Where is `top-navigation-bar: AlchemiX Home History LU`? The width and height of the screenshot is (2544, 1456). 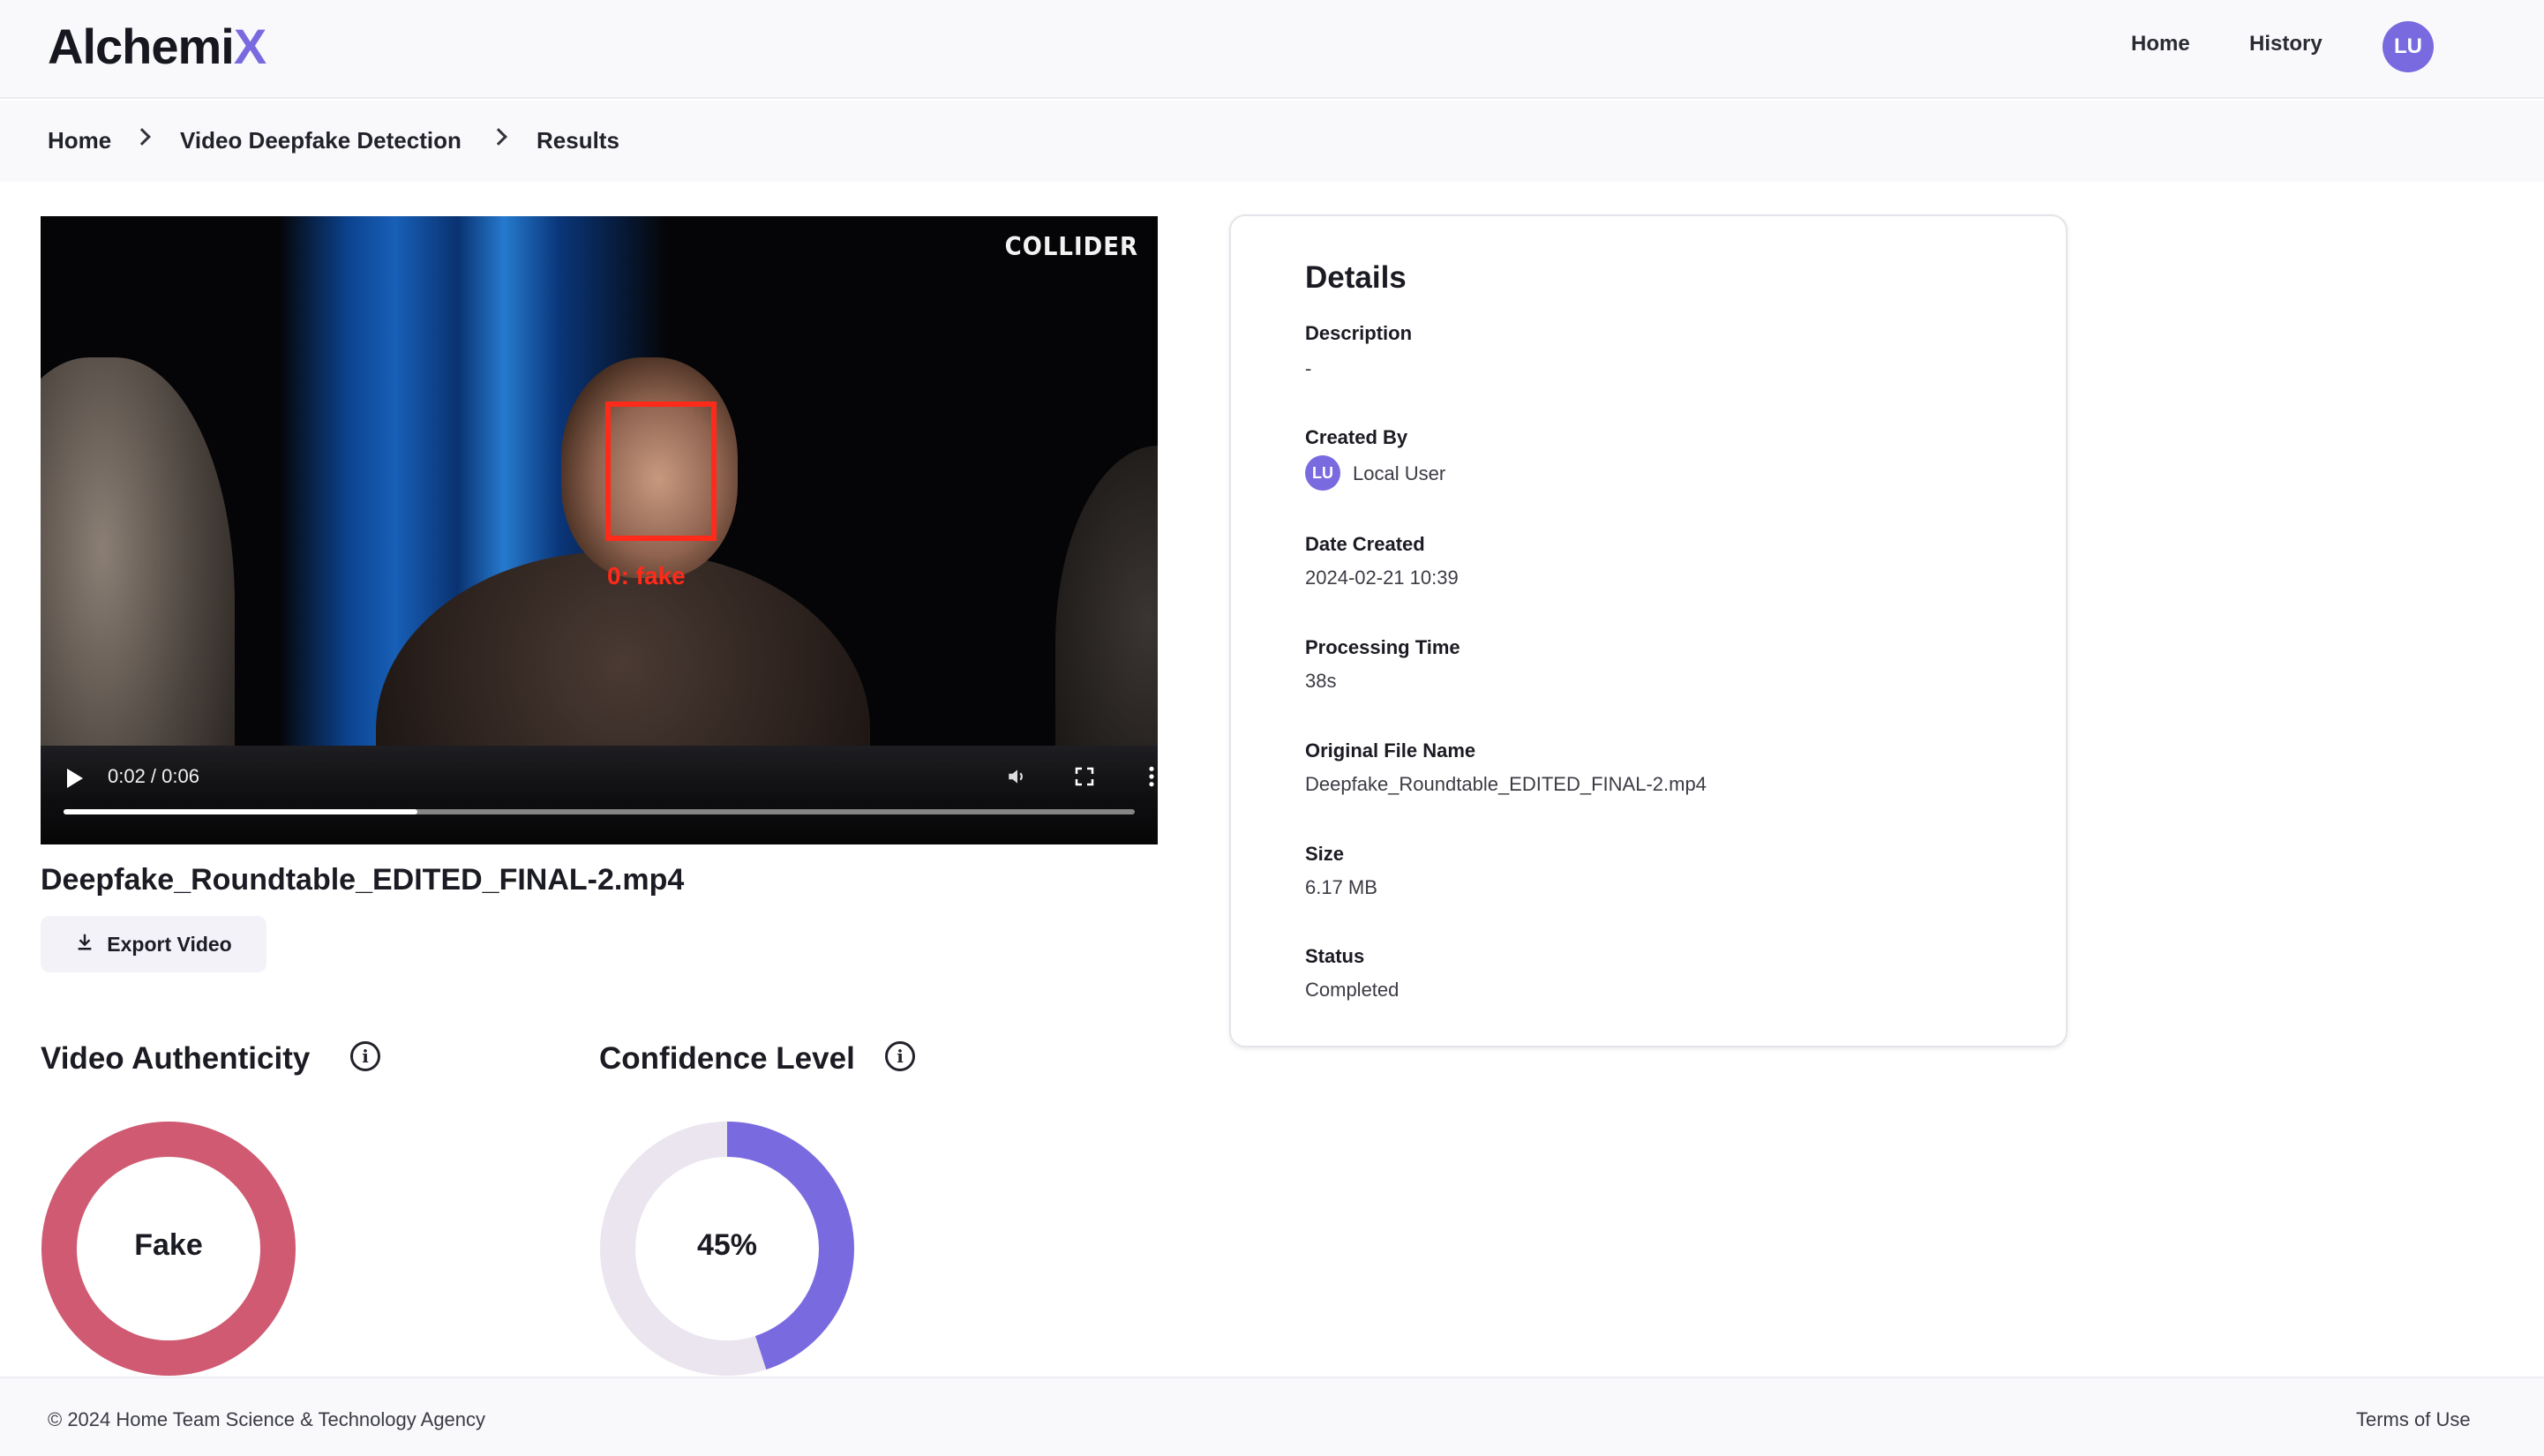 top-navigation-bar: AlchemiX Home History LU is located at coordinates (1272, 49).